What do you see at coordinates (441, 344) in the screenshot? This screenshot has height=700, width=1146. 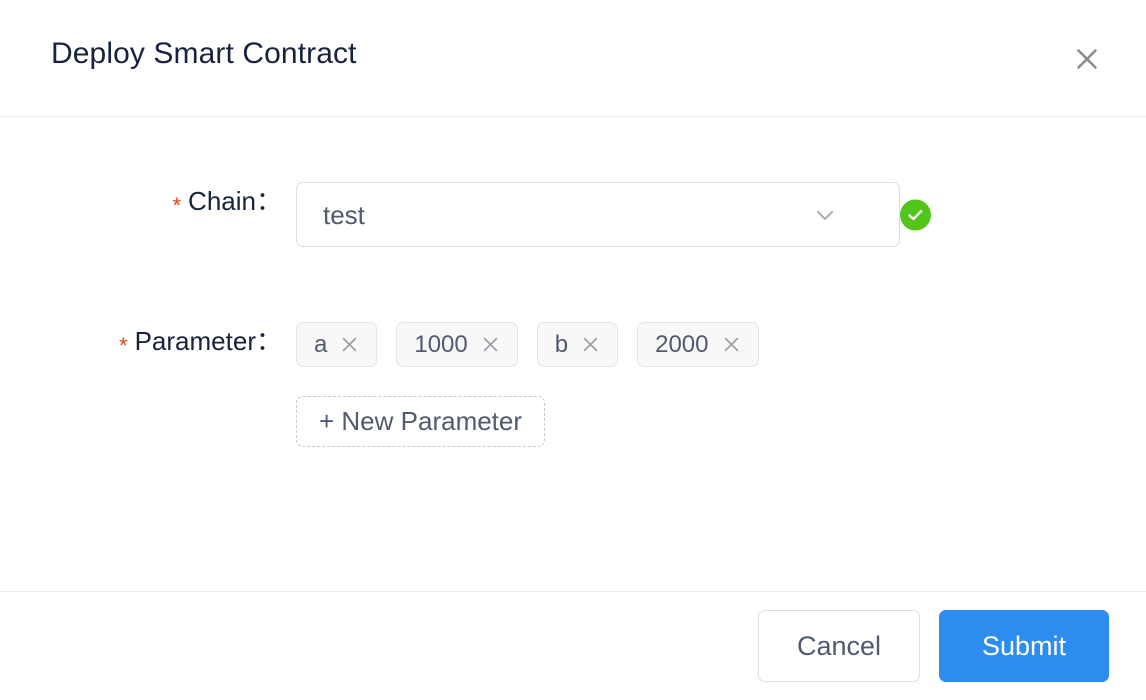 I see `chip-label: 1000` at bounding box center [441, 344].